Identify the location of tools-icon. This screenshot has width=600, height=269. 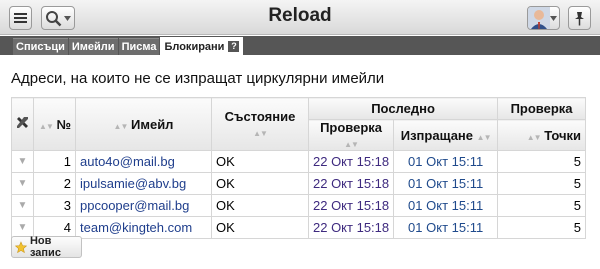
(22, 122).